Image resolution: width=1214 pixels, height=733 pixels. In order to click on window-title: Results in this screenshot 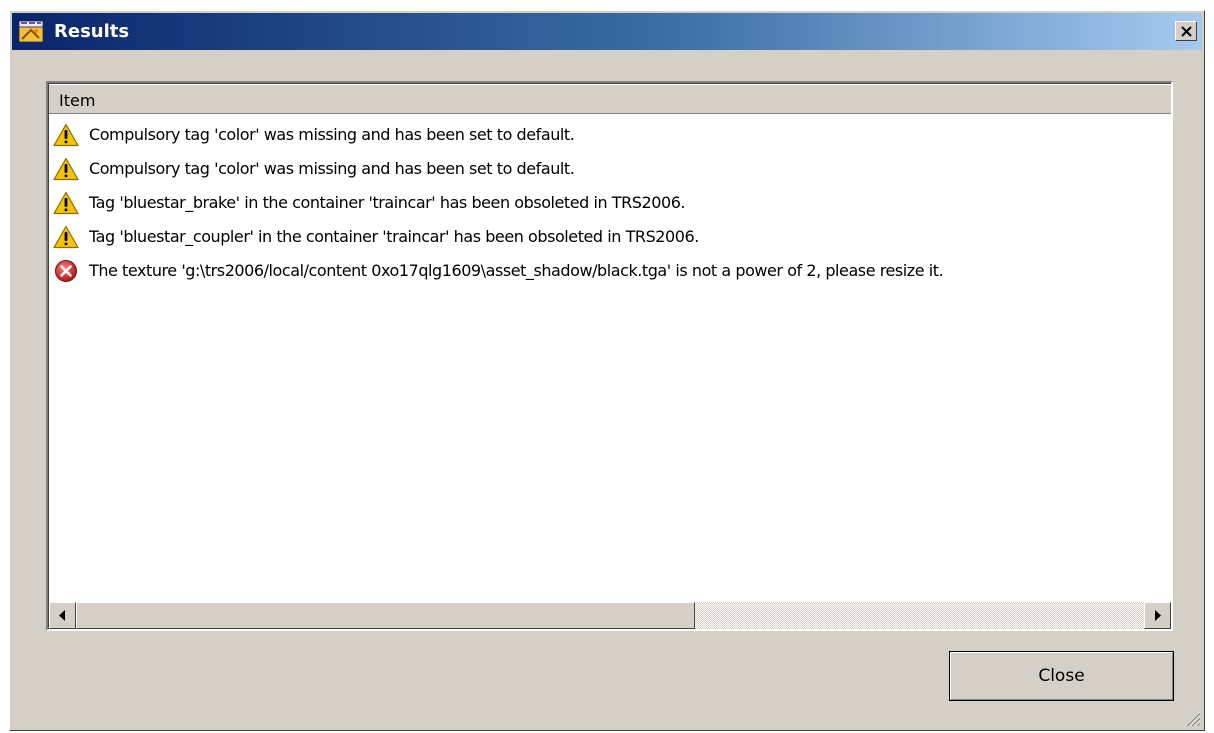, I will do `click(92, 31)`.